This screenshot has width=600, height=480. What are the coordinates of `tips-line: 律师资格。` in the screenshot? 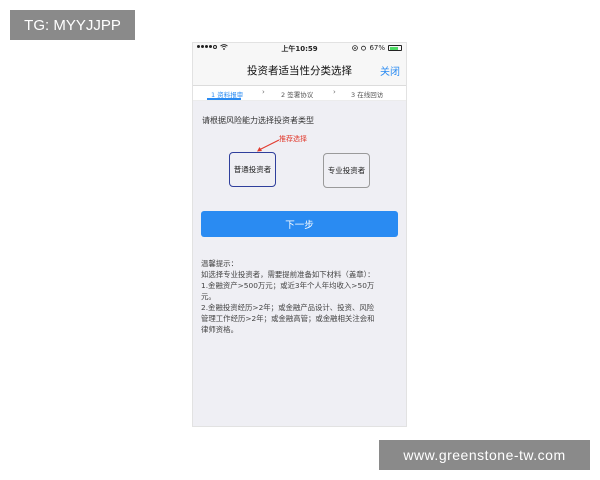 It's located at (219, 329).